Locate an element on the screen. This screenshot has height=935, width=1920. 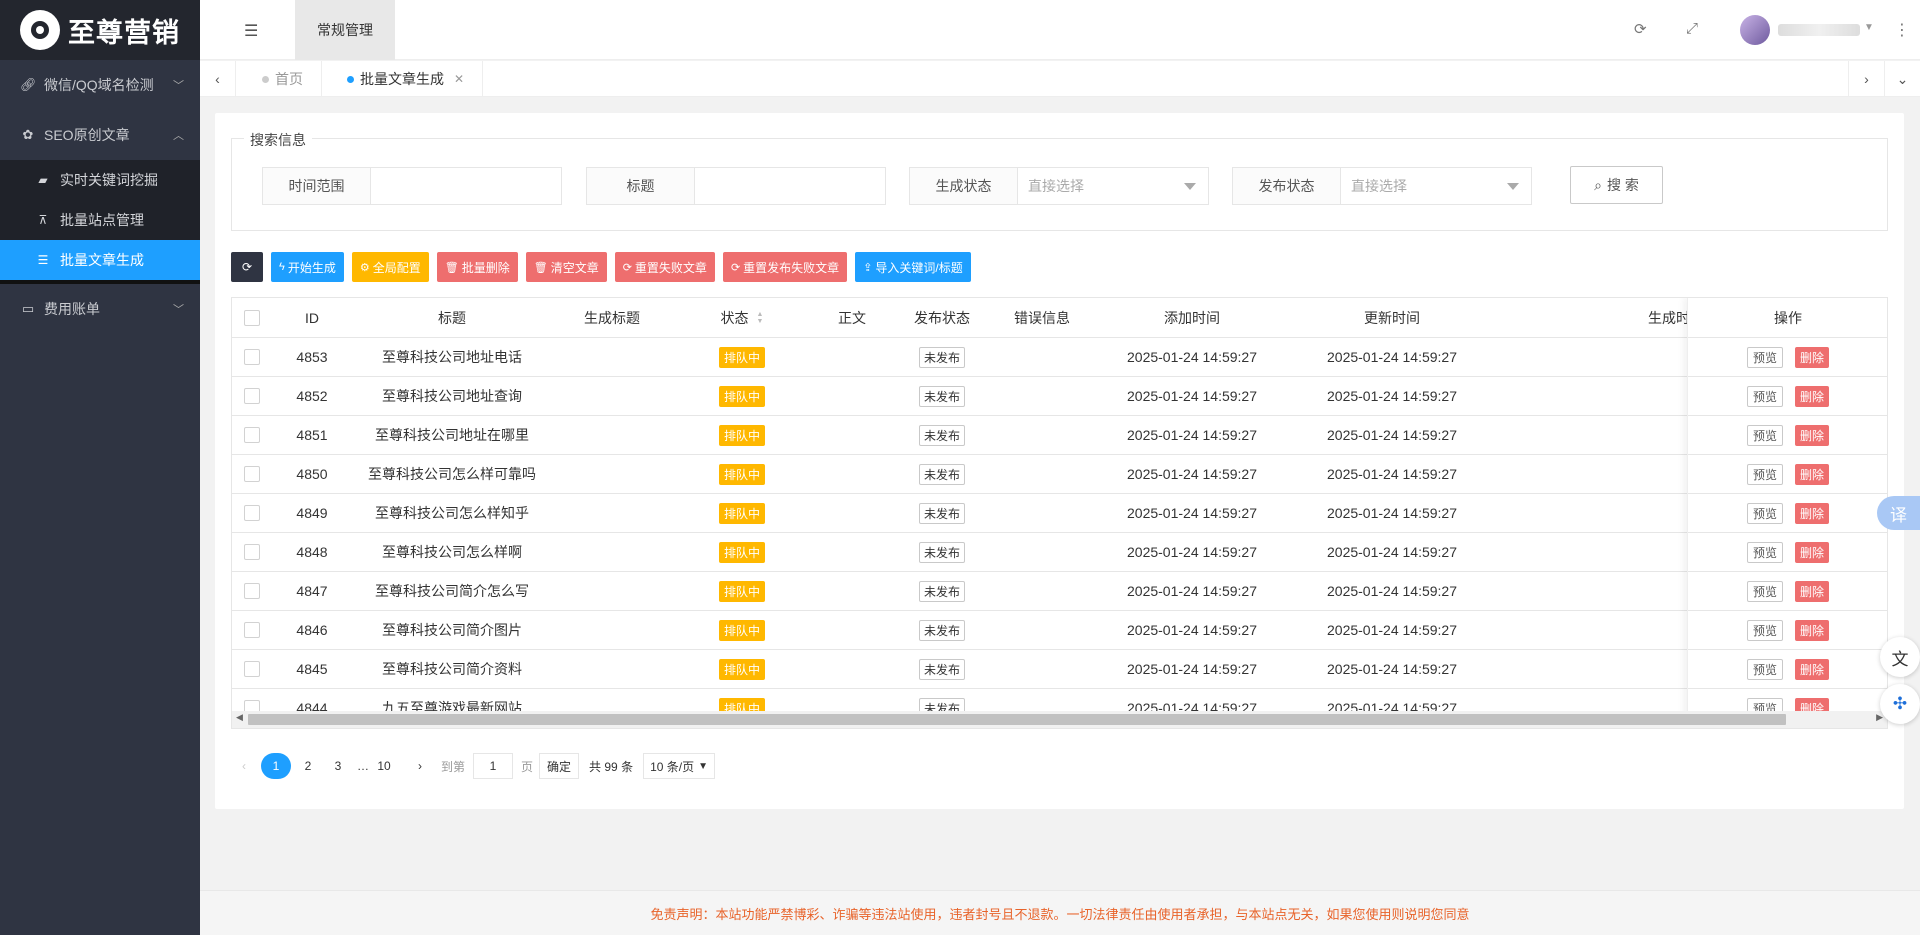
cell-status: 排队中 is located at coordinates (742, 669).